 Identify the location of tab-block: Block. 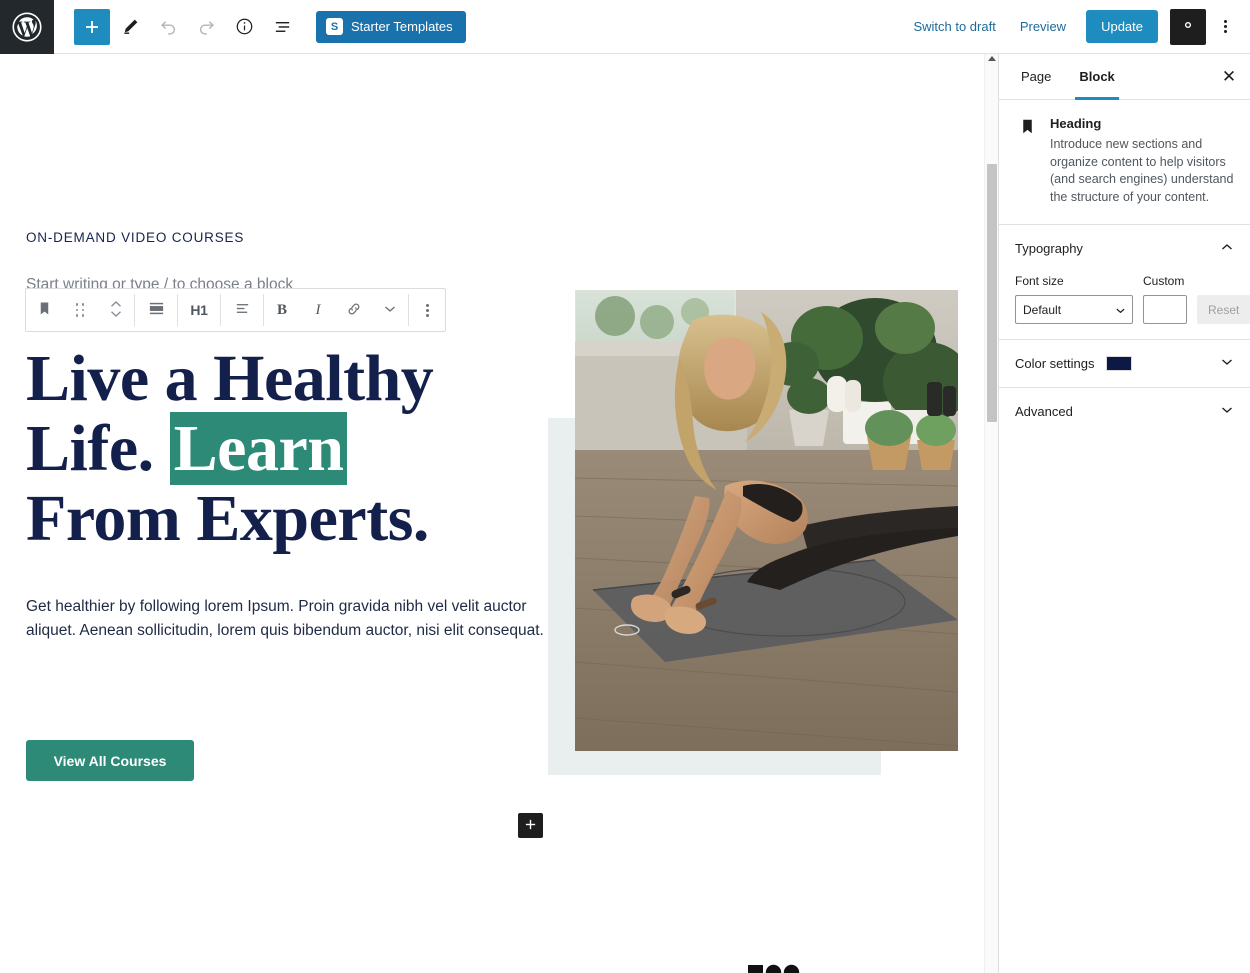
(1096, 77).